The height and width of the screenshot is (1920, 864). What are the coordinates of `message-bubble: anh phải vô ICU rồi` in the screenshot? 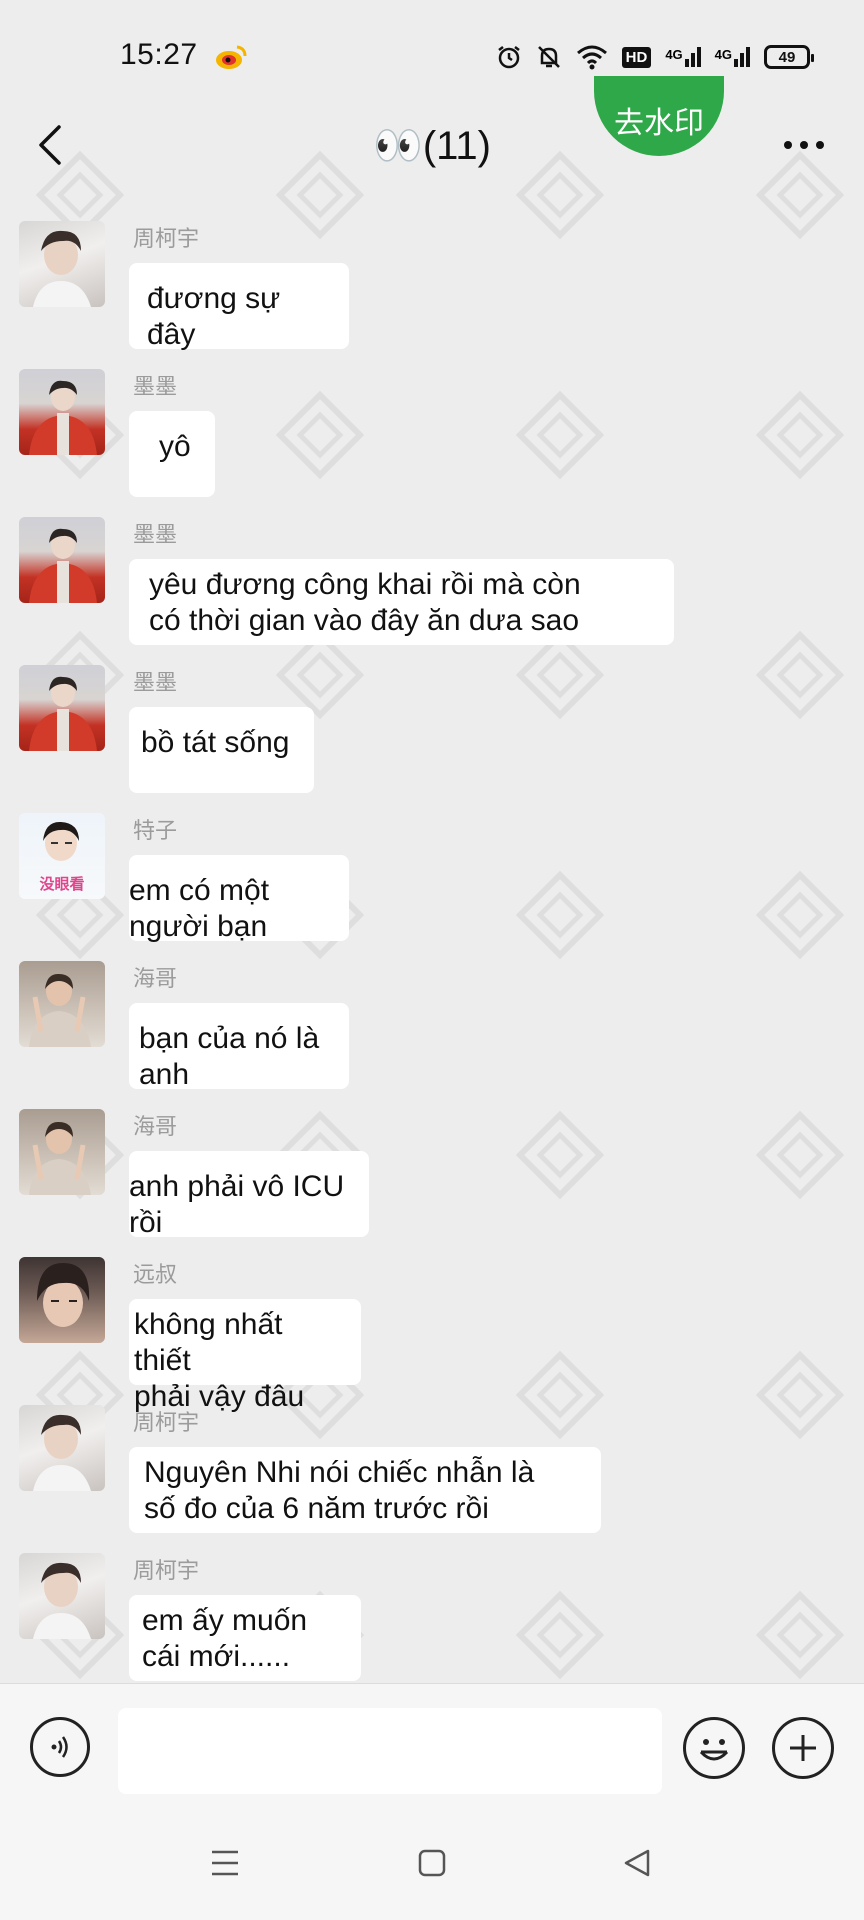 It's located at (249, 1195).